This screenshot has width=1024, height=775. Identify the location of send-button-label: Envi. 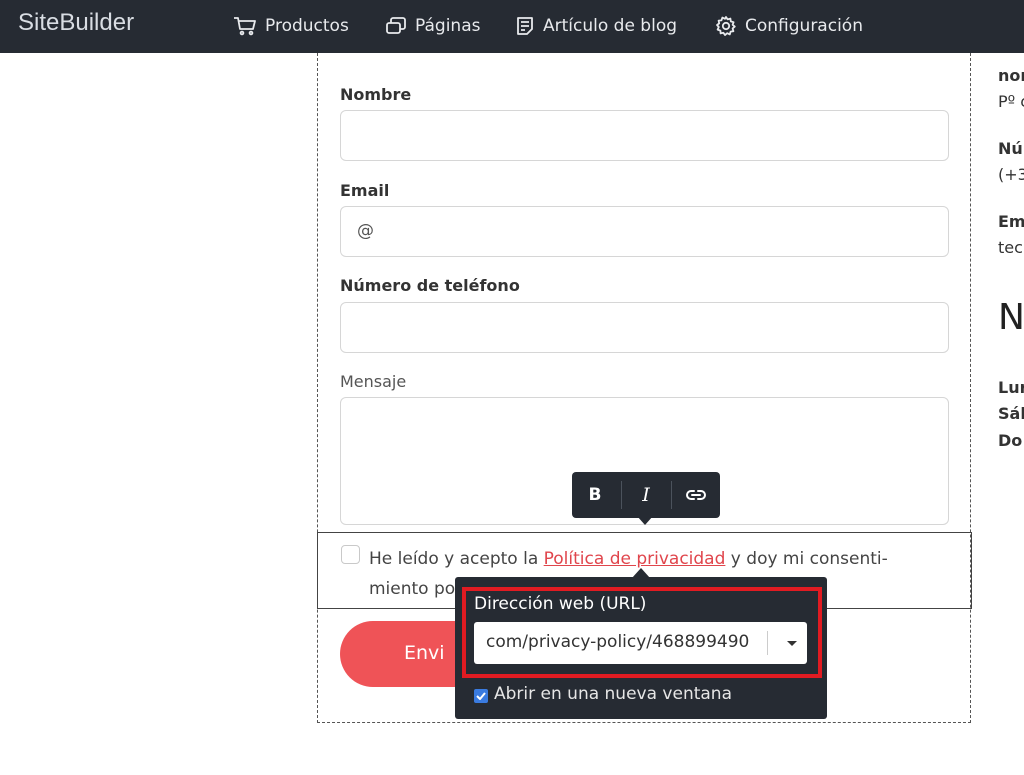
(424, 653).